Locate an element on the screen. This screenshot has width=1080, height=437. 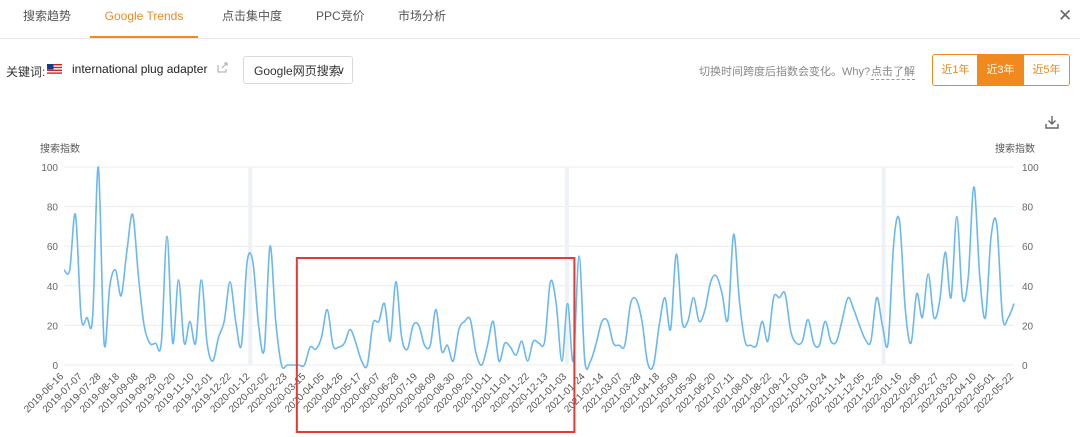
learn-more-link: 点击了解 is located at coordinates (893, 71).